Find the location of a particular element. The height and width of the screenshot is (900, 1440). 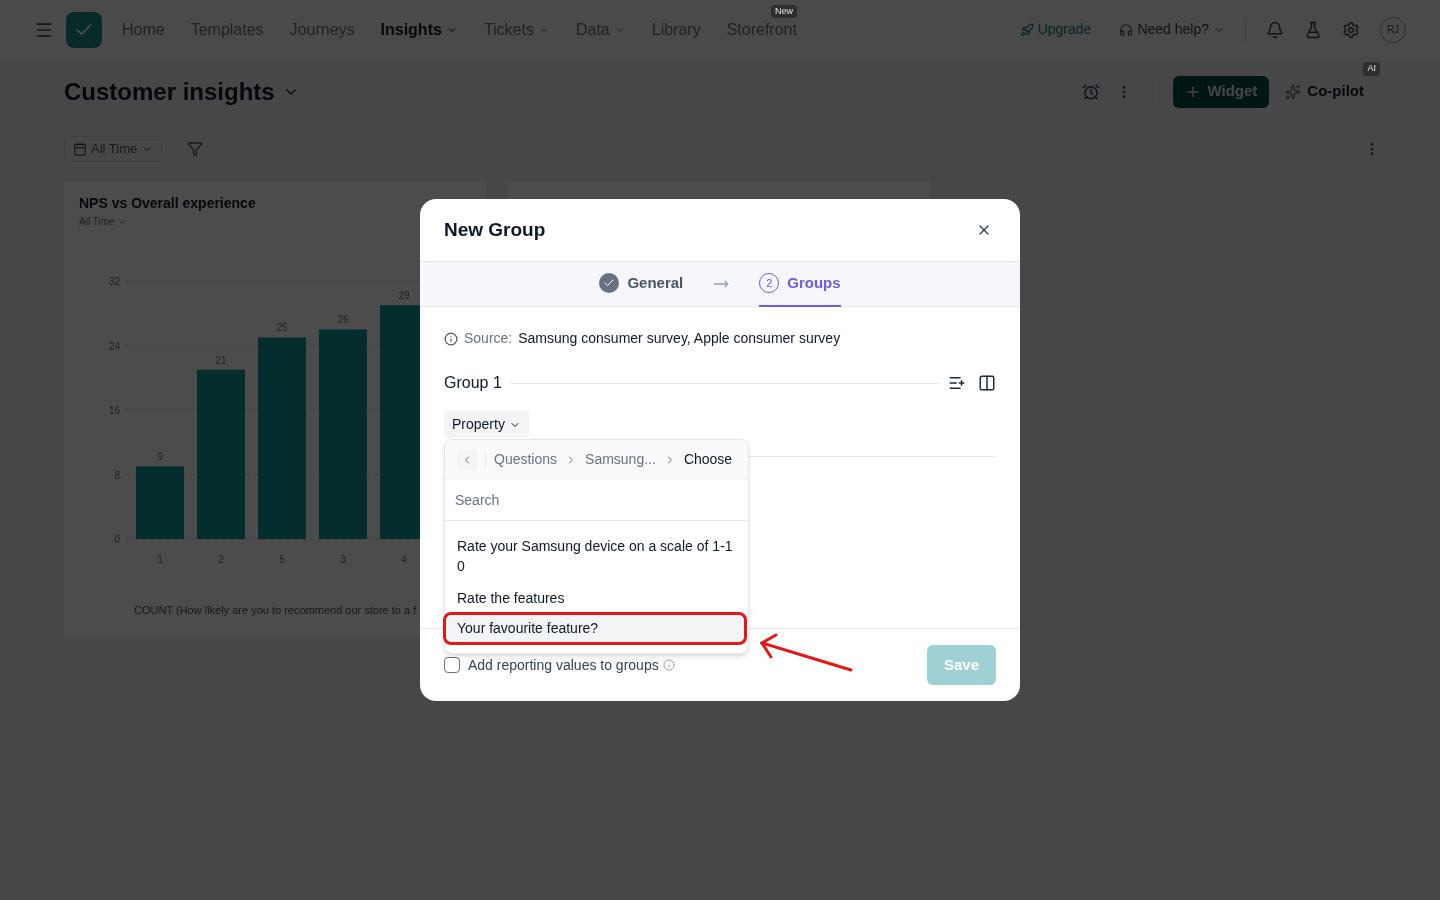

source-text: Samsung consumer survey, Apple consumer survey is located at coordinates (679, 338).